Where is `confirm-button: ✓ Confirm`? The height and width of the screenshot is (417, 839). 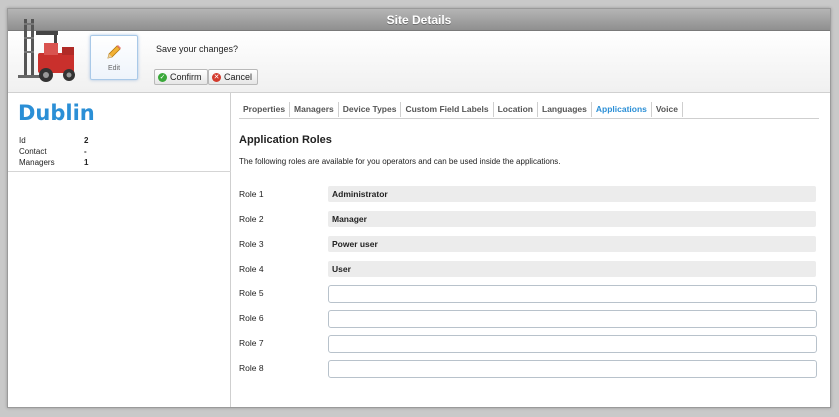 confirm-button: ✓ Confirm is located at coordinates (181, 77).